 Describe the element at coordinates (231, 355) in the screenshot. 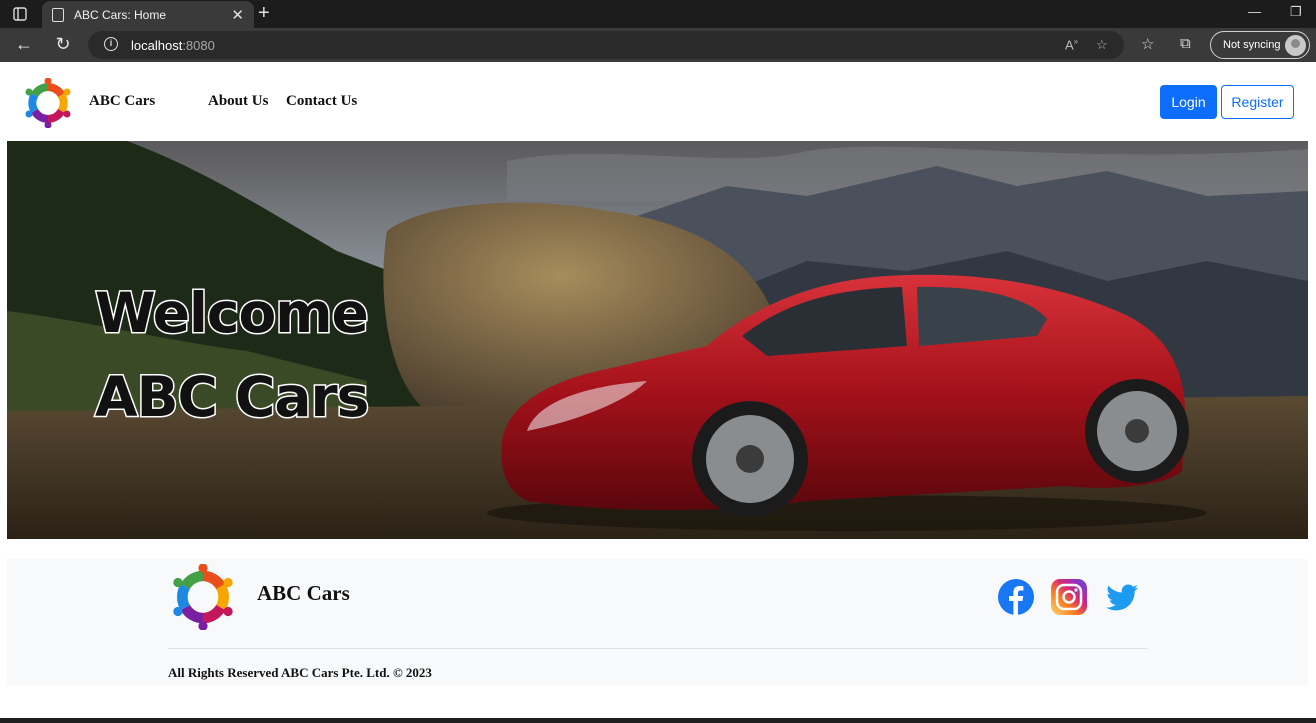

I see `hero-title: Welcome ABC Cars` at that location.